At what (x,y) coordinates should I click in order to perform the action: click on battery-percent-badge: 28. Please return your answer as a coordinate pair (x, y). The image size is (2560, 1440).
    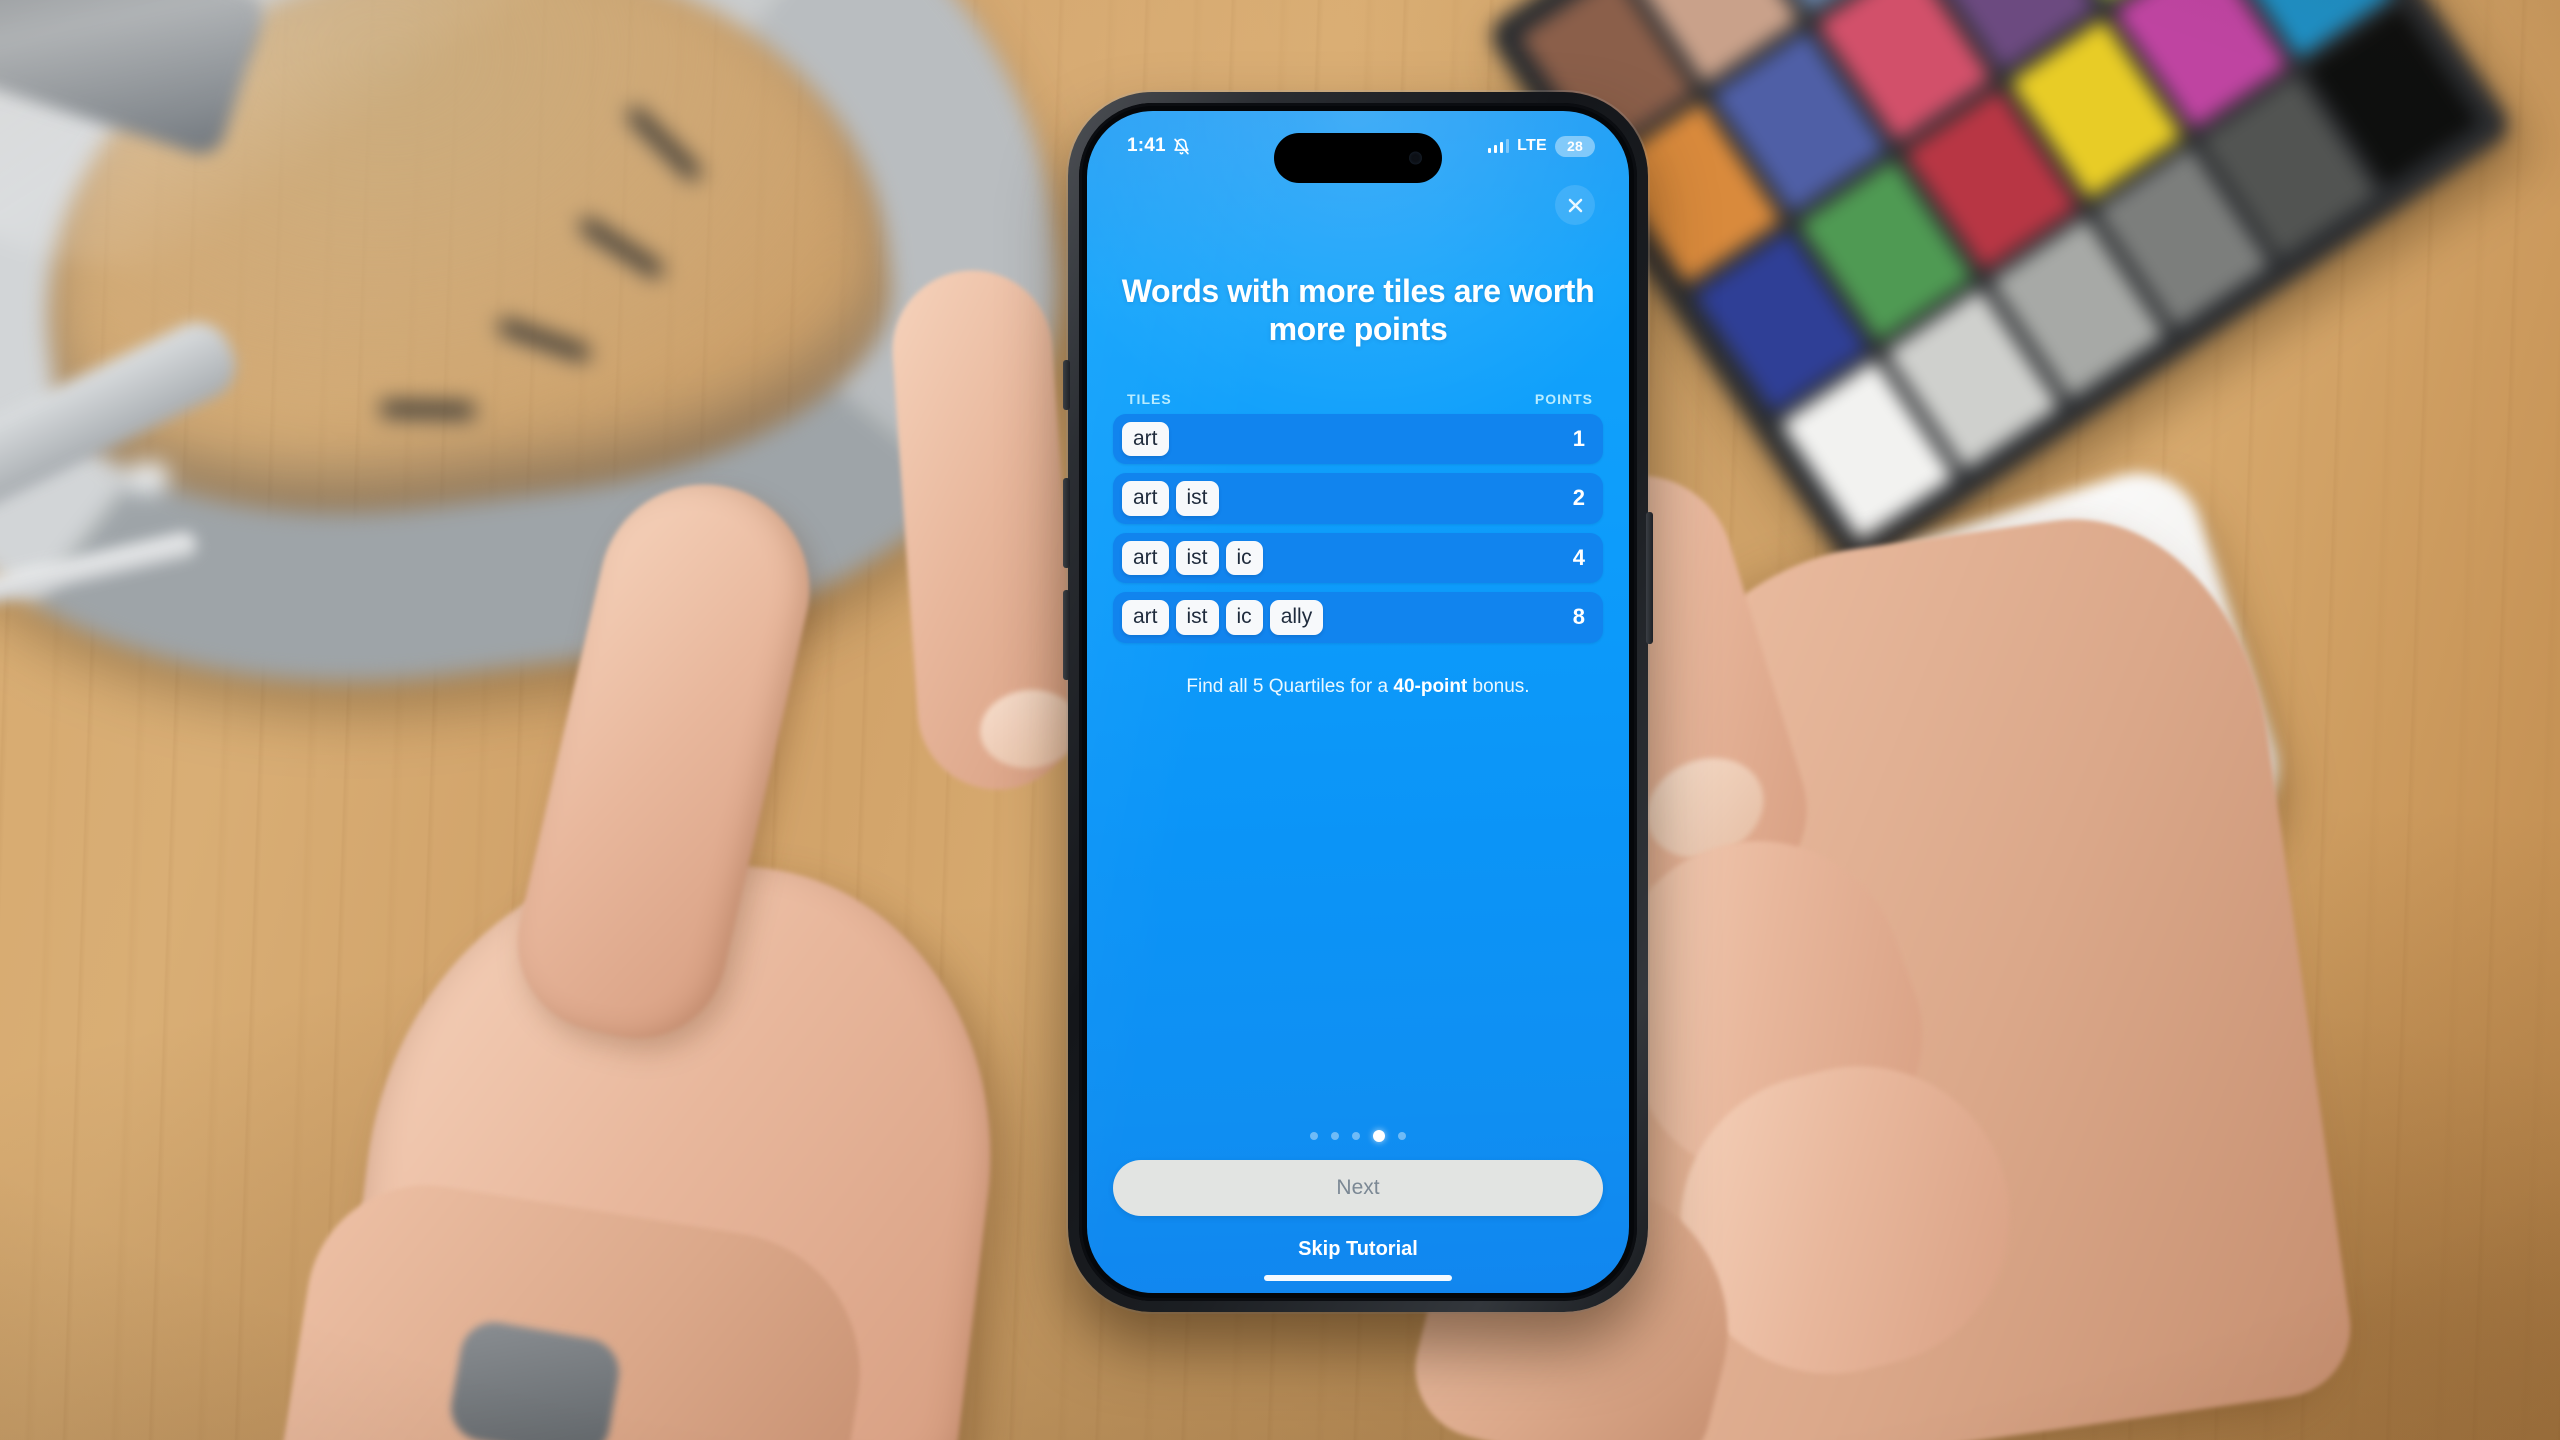
    Looking at the image, I should click on (1575, 146).